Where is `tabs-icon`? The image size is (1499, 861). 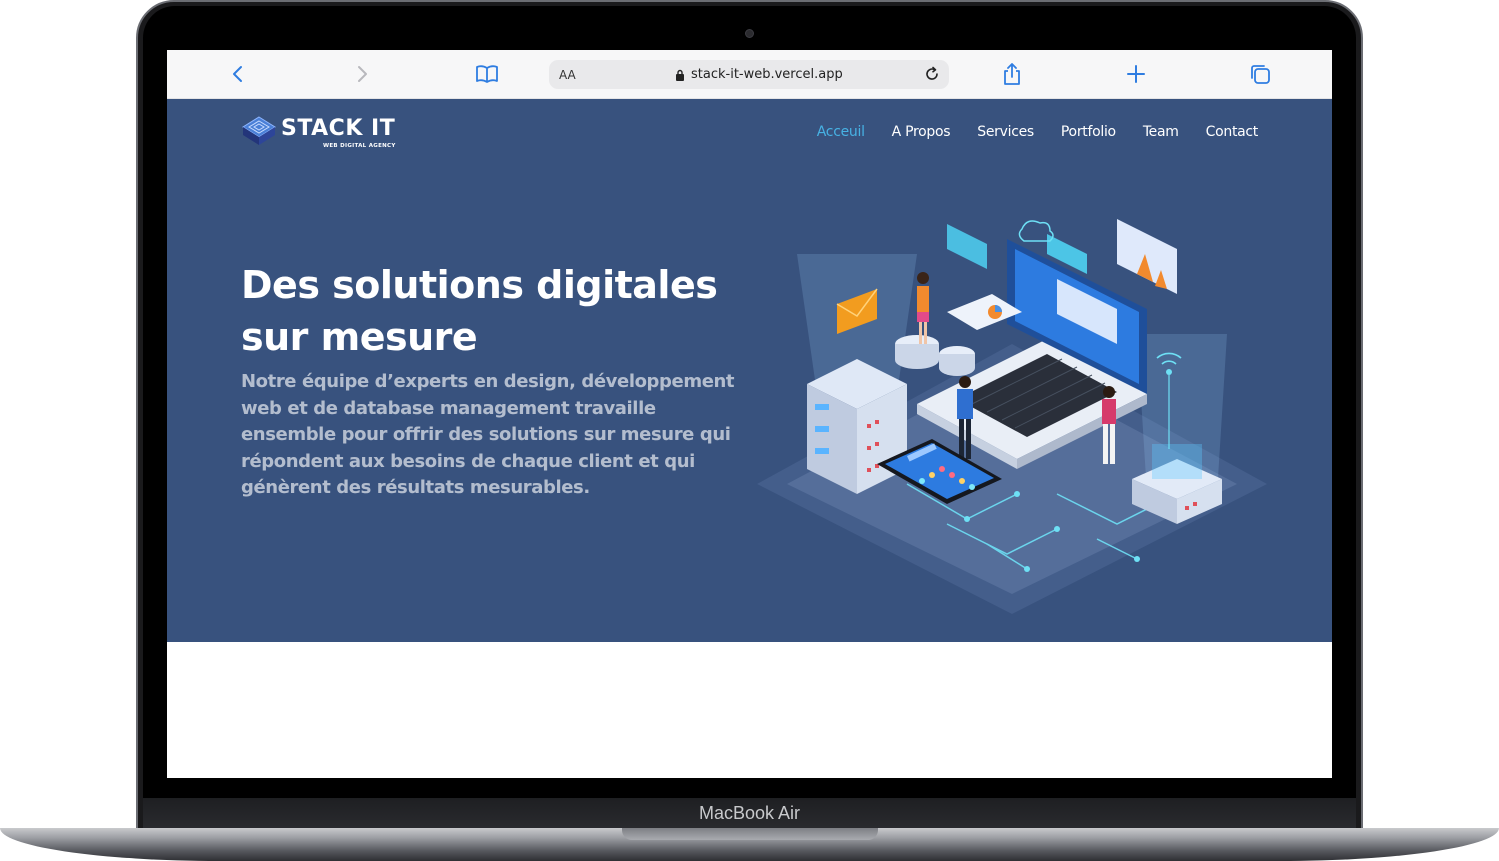 tabs-icon is located at coordinates (1260, 74).